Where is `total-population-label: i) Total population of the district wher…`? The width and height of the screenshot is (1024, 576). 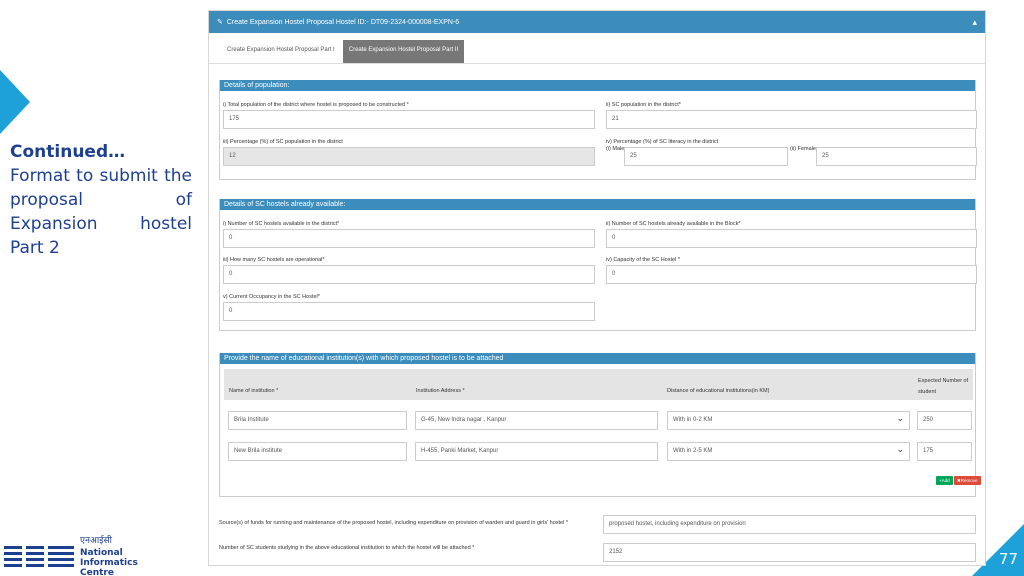 total-population-label: i) Total population of the district wher… is located at coordinates (316, 105).